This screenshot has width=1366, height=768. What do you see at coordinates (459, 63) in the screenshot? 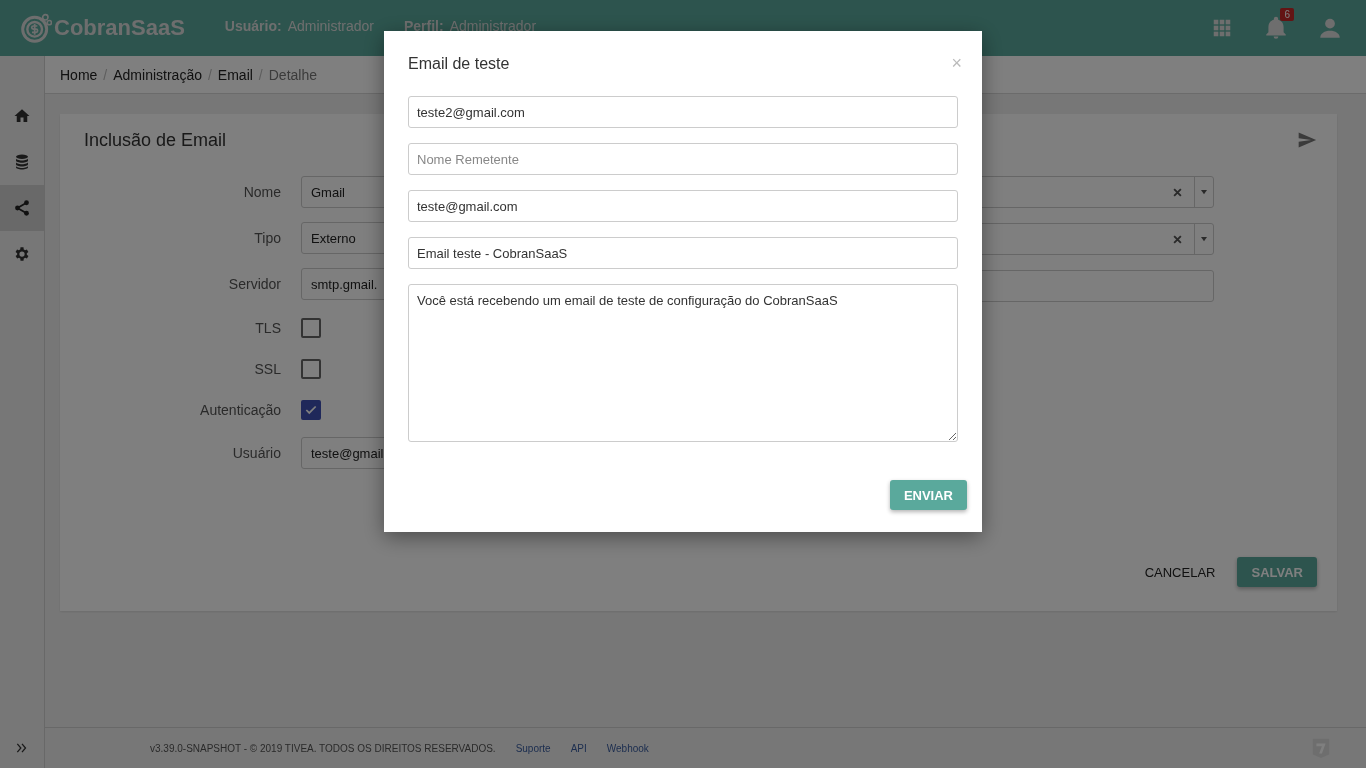
I see `dialog-title: Email de teste` at bounding box center [459, 63].